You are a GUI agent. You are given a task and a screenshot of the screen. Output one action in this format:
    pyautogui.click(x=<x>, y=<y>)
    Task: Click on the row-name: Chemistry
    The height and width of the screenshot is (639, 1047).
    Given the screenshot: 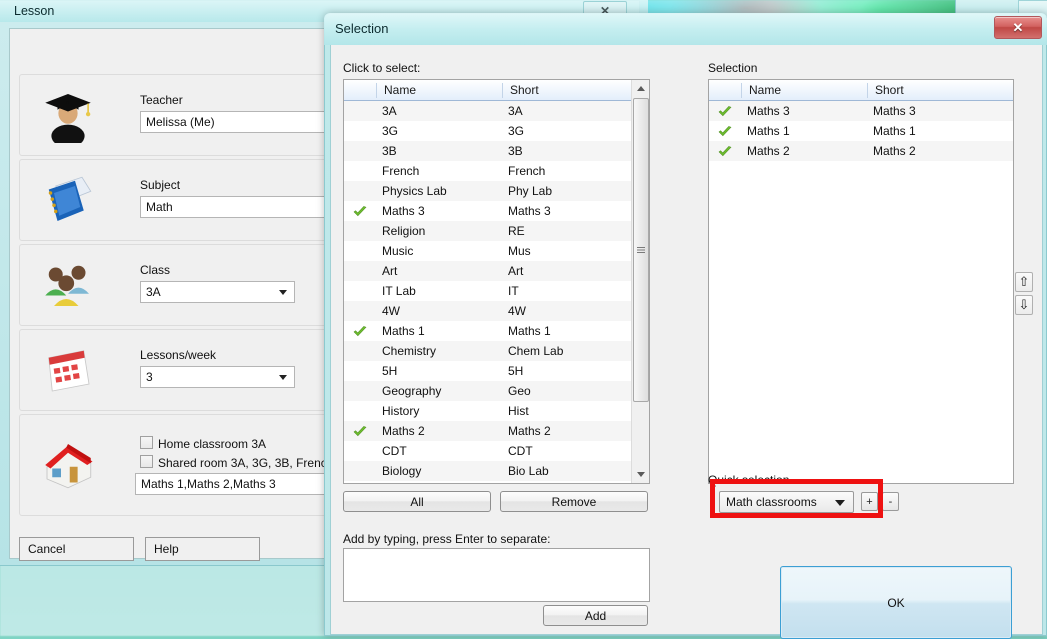 What is the action you would take?
    pyautogui.click(x=409, y=351)
    